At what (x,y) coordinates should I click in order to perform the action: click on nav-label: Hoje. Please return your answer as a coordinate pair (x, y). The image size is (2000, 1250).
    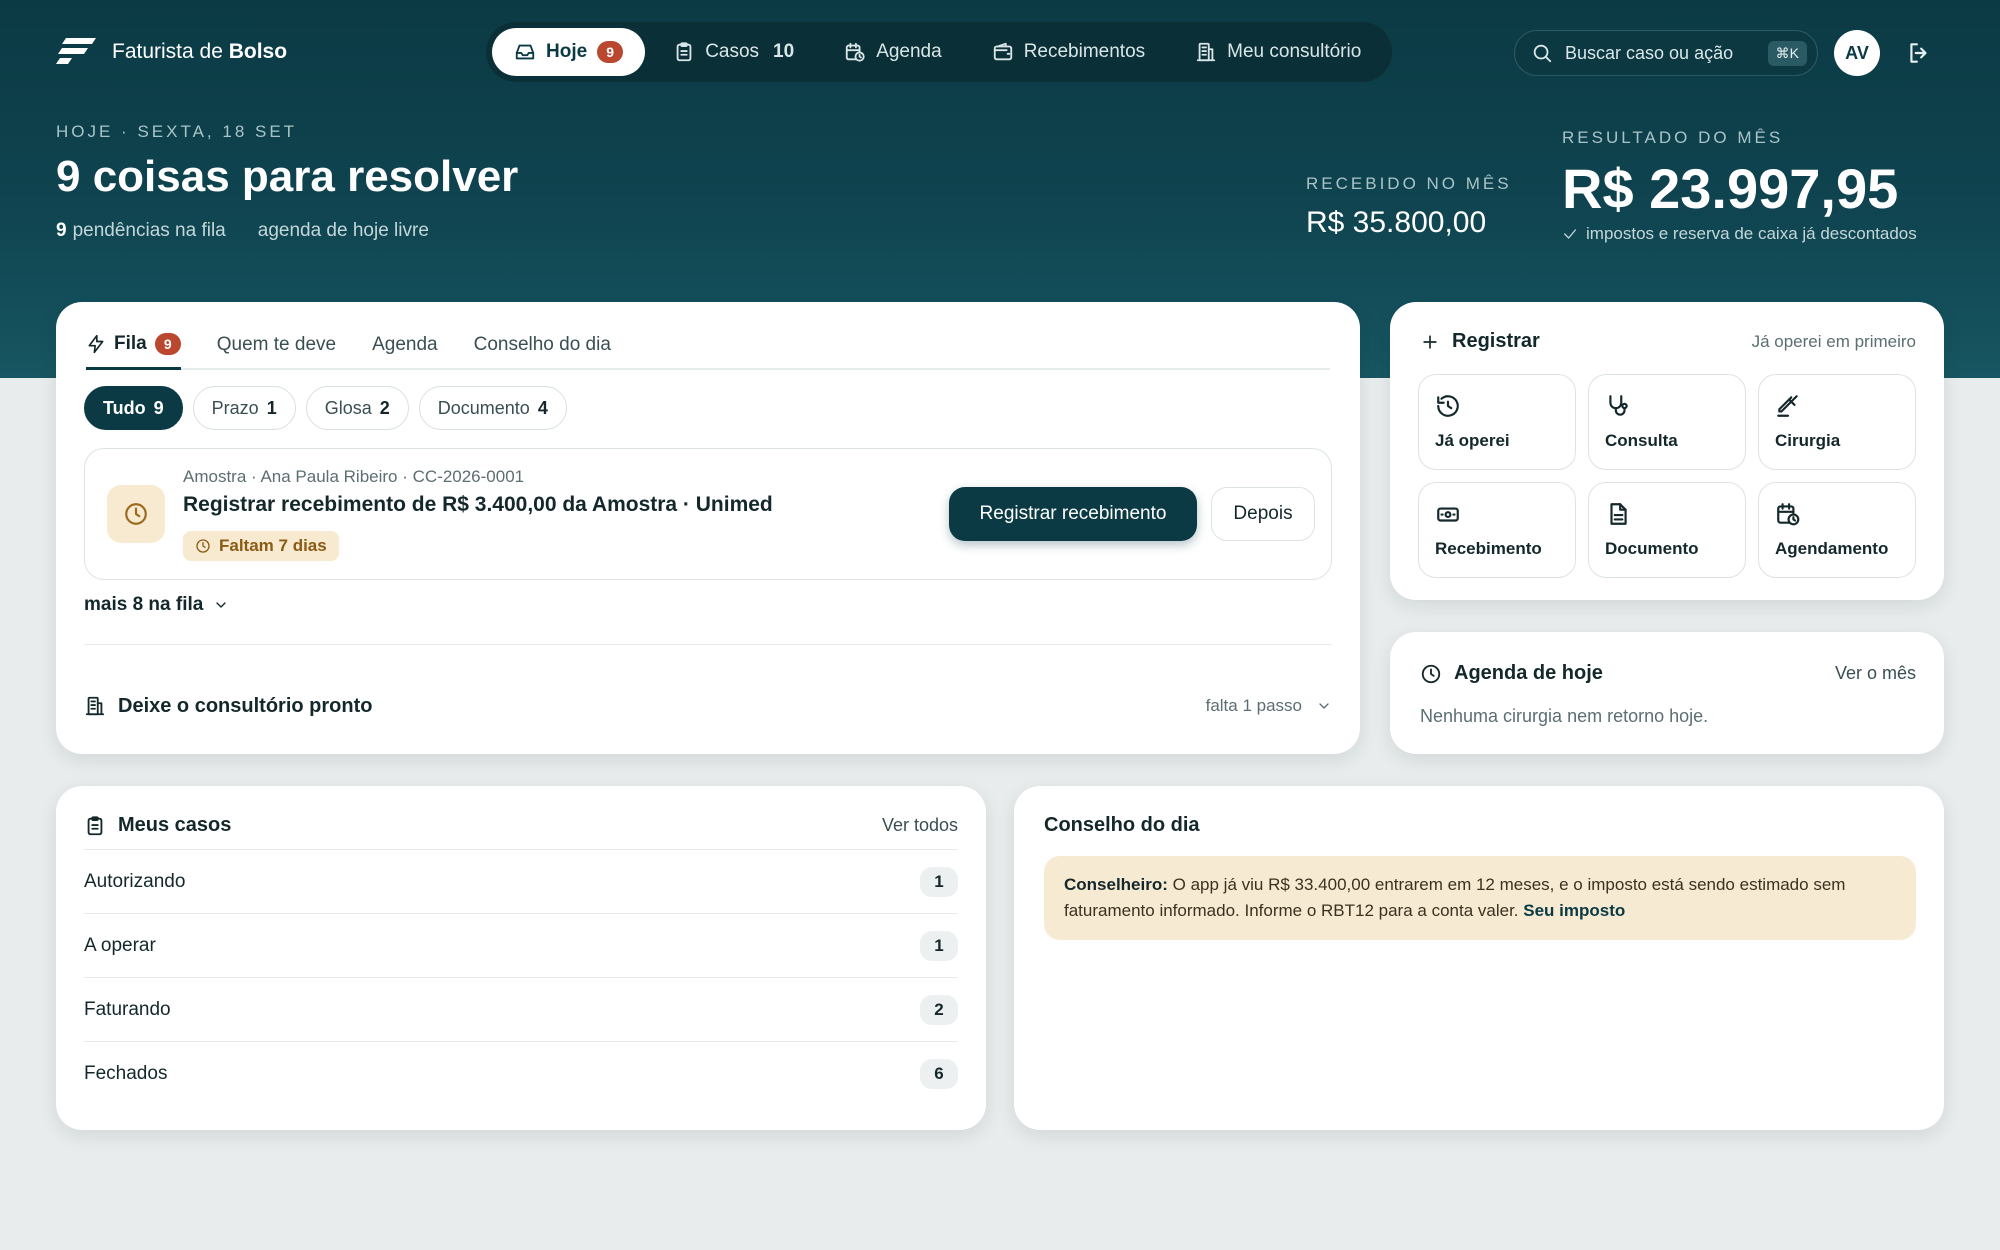
    Looking at the image, I should click on (567, 51).